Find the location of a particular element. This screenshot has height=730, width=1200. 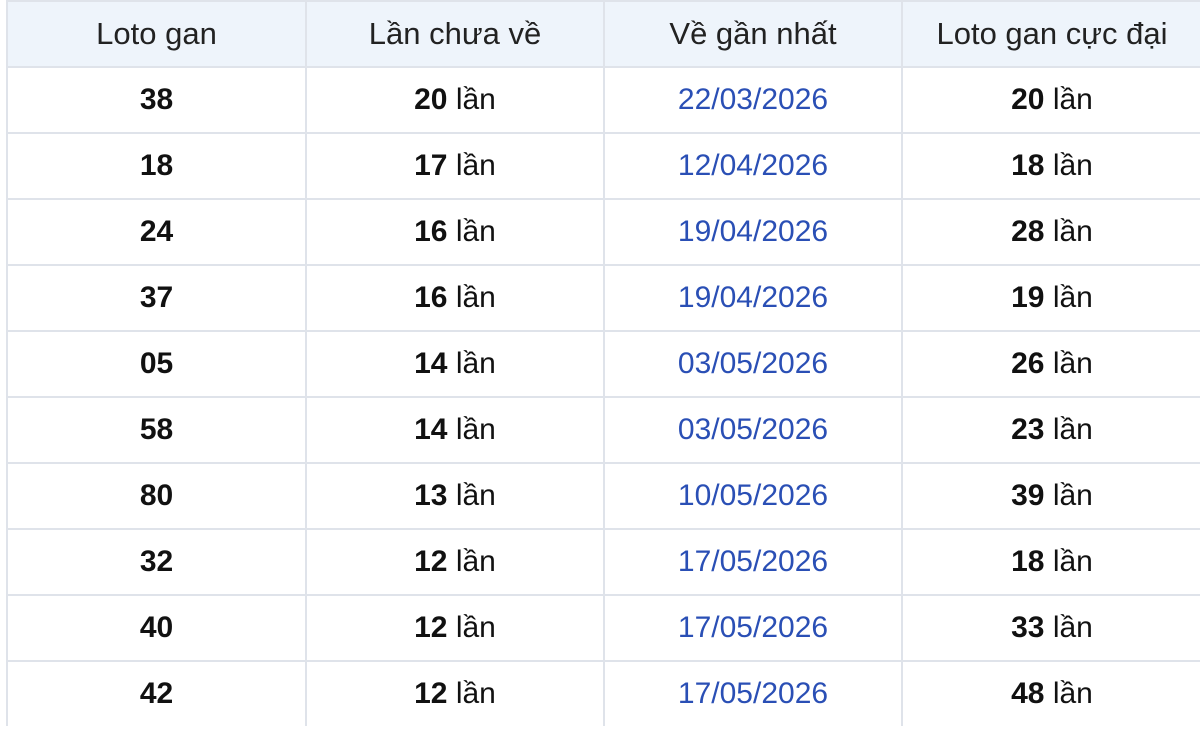

loto-number: 32 is located at coordinates (156, 561).